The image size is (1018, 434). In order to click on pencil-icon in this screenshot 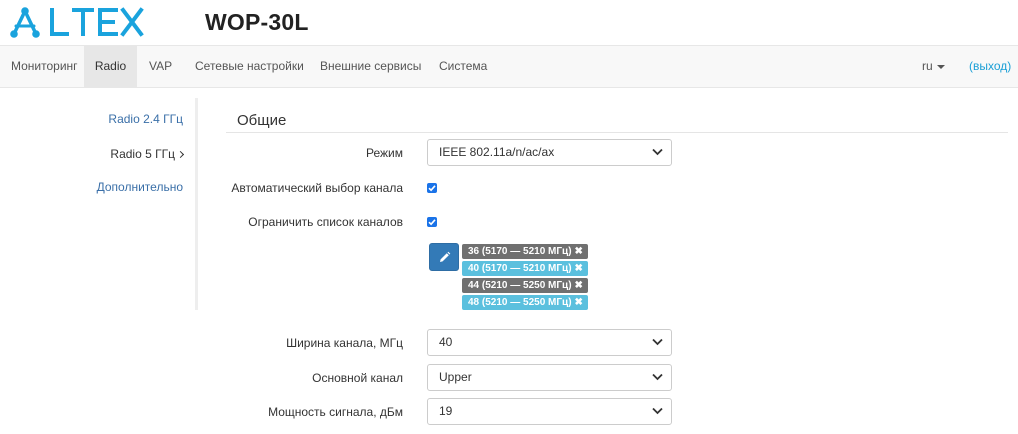, I will do `click(445, 256)`.